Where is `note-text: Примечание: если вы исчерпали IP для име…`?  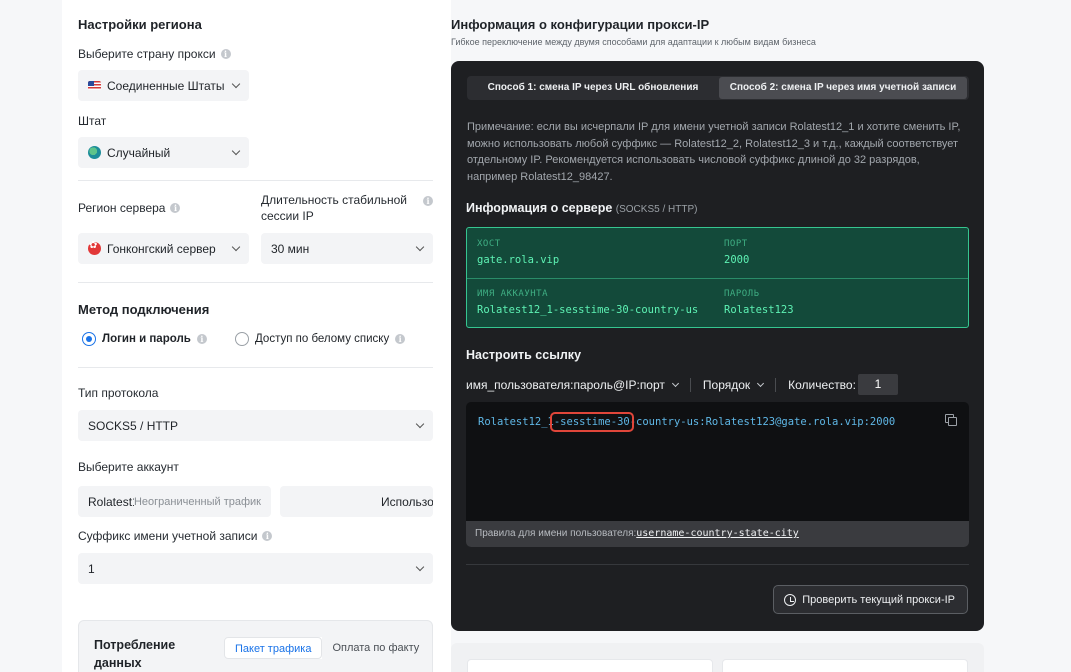 note-text: Примечание: если вы исчерпали IP для име… is located at coordinates (714, 152).